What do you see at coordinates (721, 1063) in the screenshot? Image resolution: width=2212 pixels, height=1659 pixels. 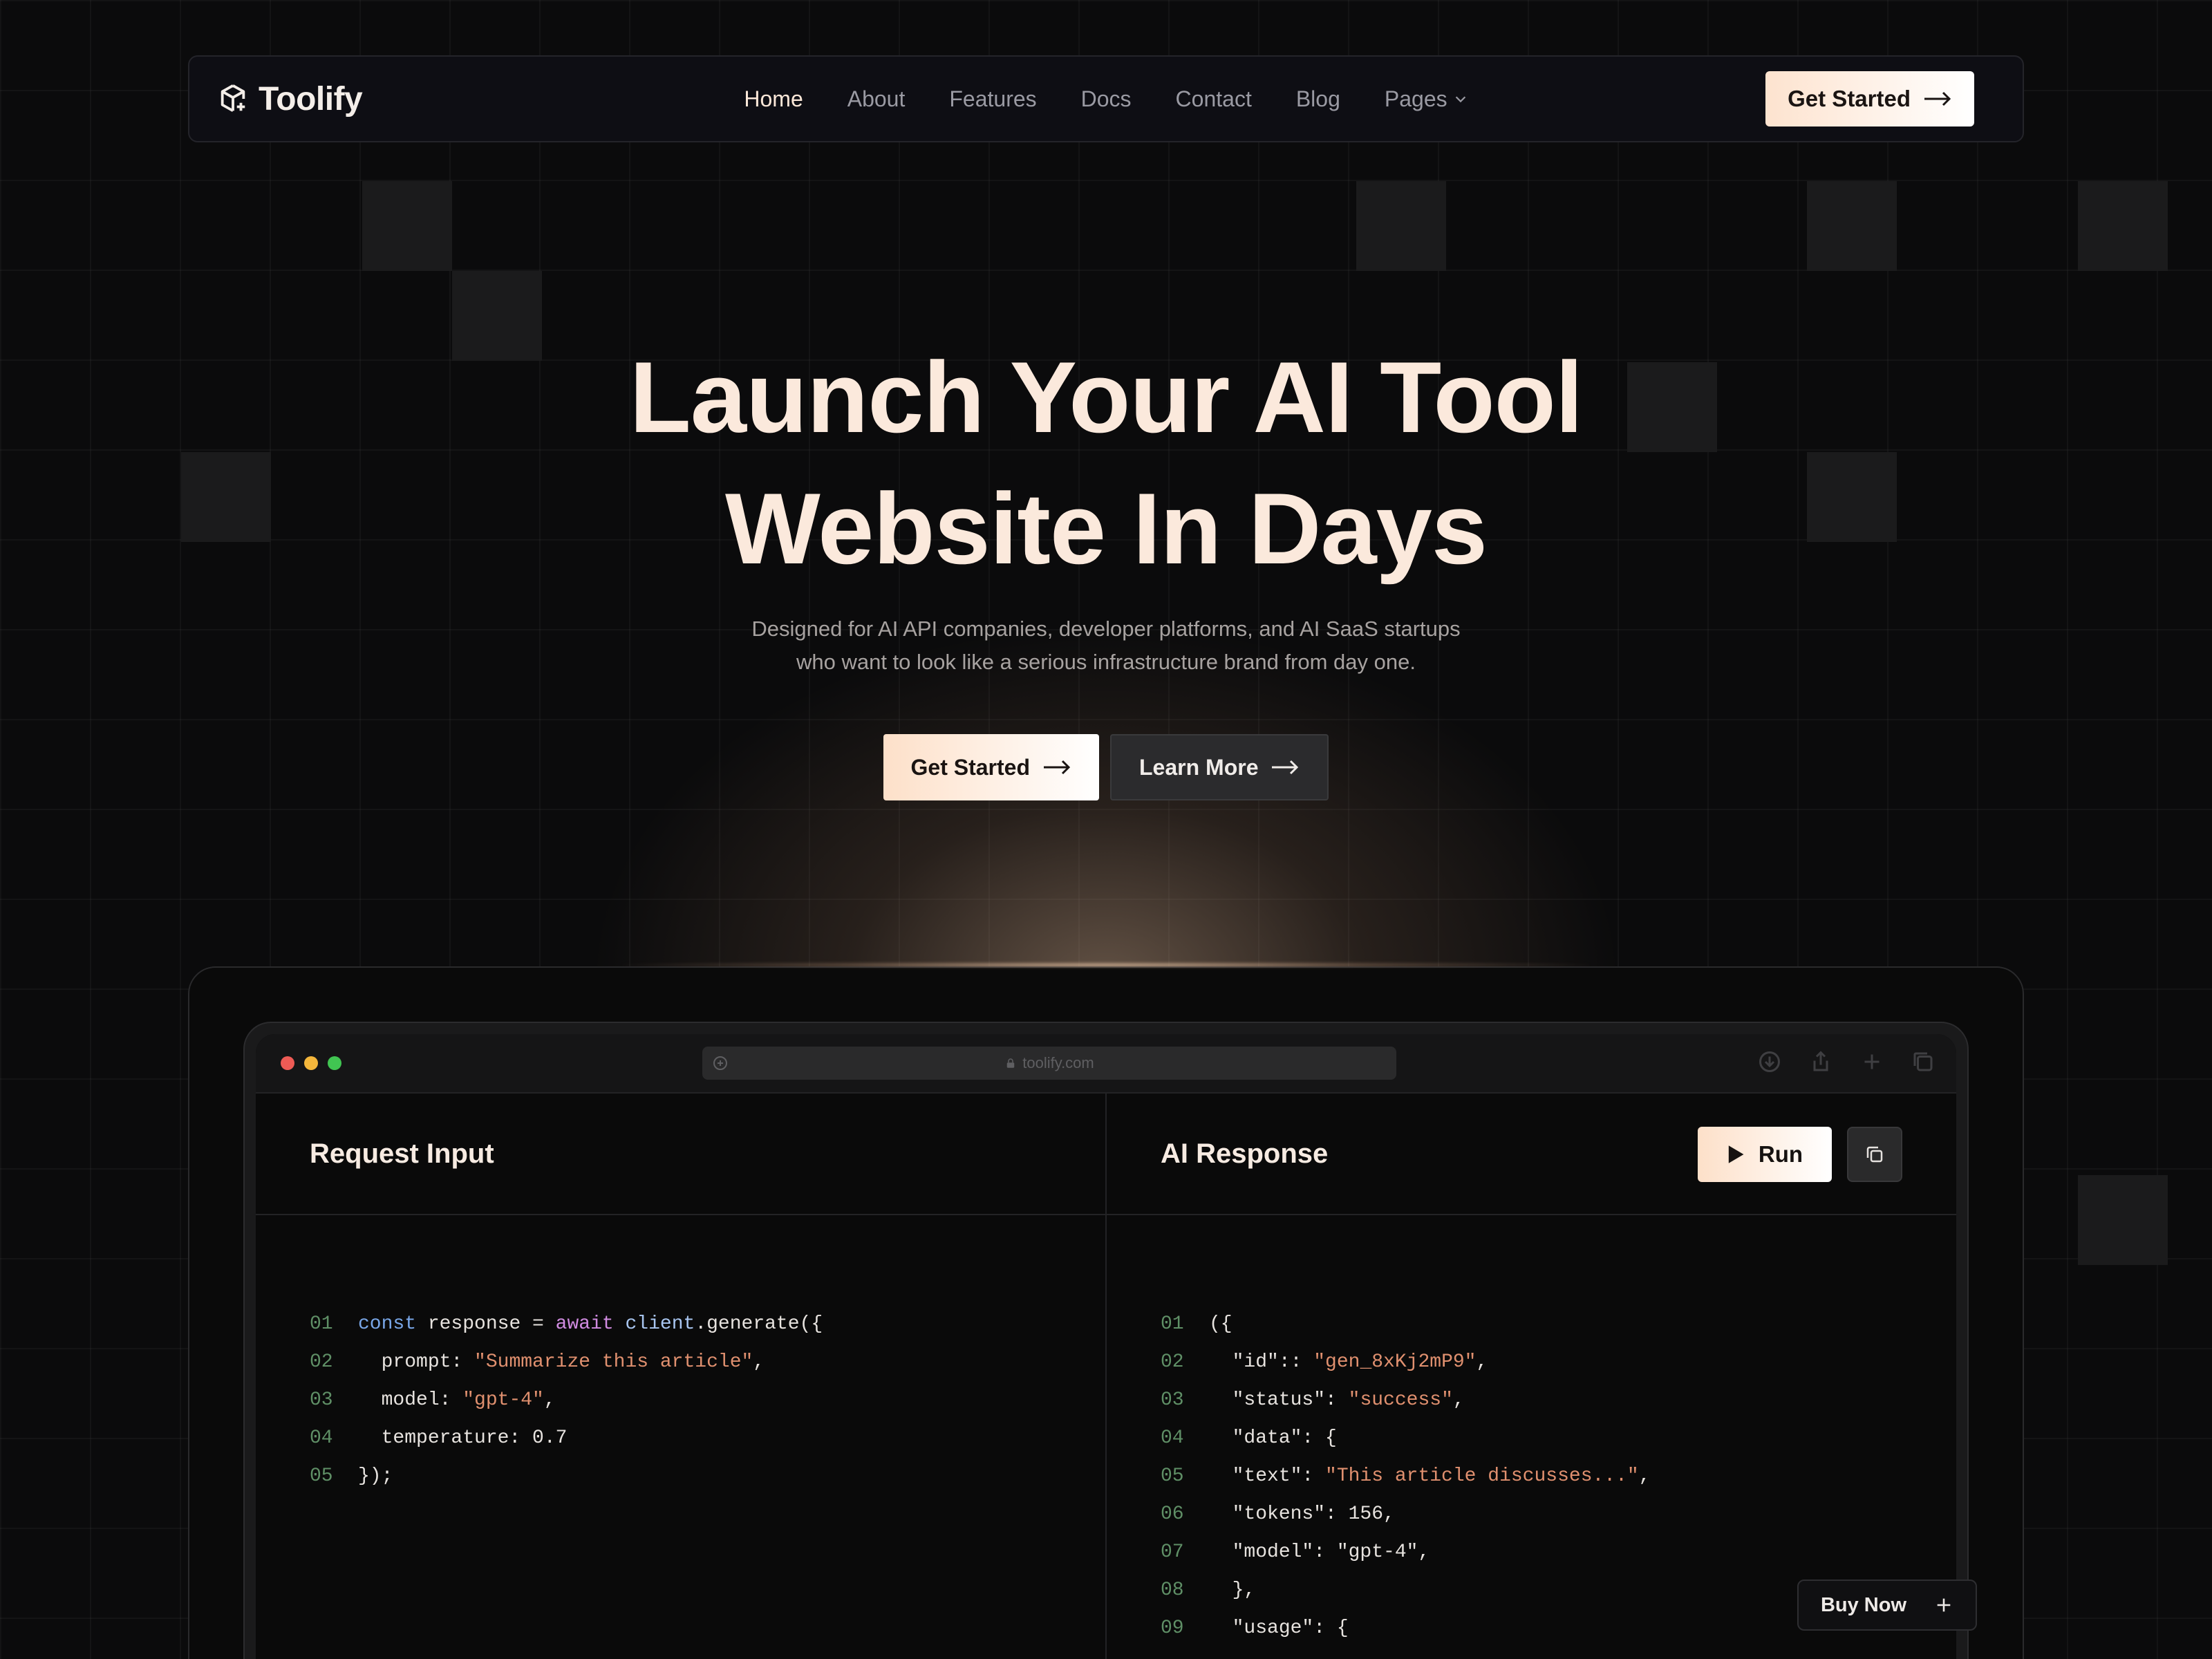 I see `site-settings-icon` at bounding box center [721, 1063].